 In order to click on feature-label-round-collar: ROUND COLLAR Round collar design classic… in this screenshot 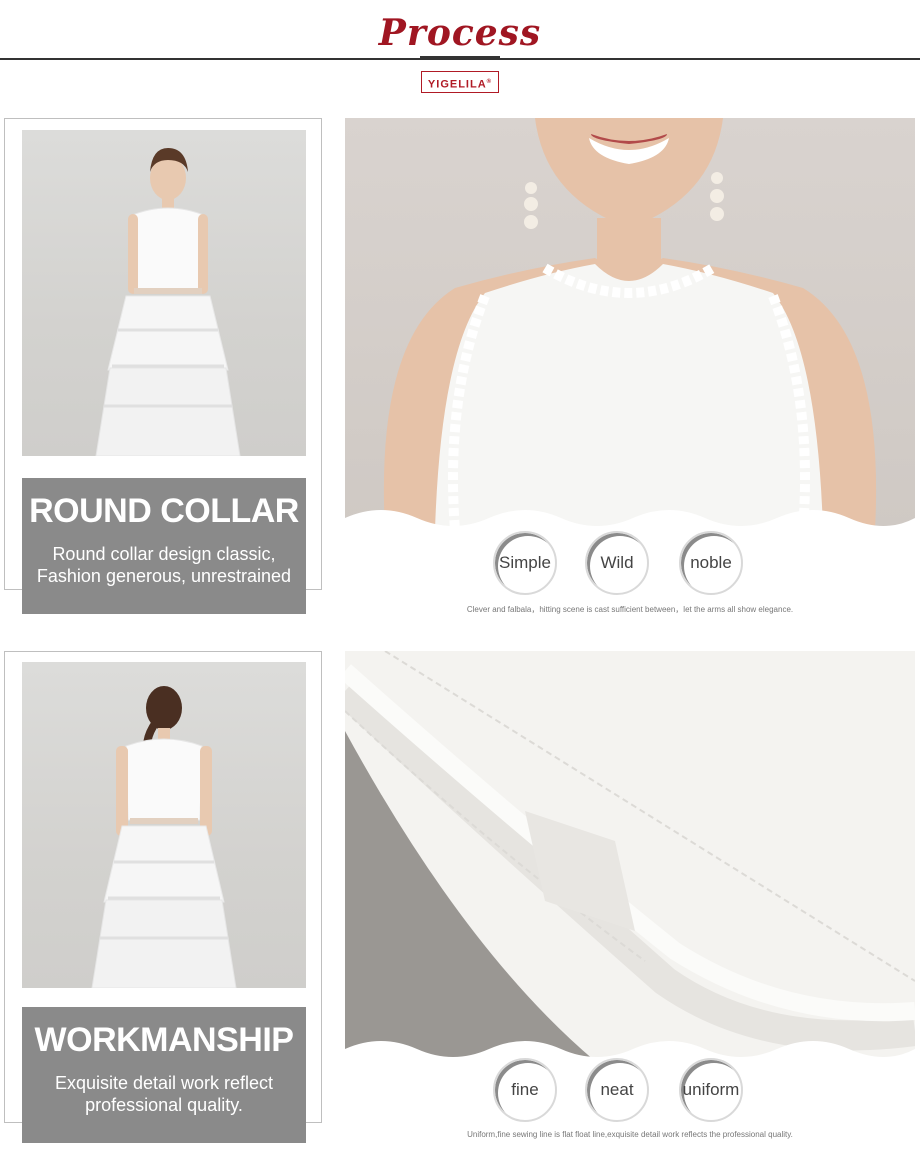, I will do `click(164, 546)`.